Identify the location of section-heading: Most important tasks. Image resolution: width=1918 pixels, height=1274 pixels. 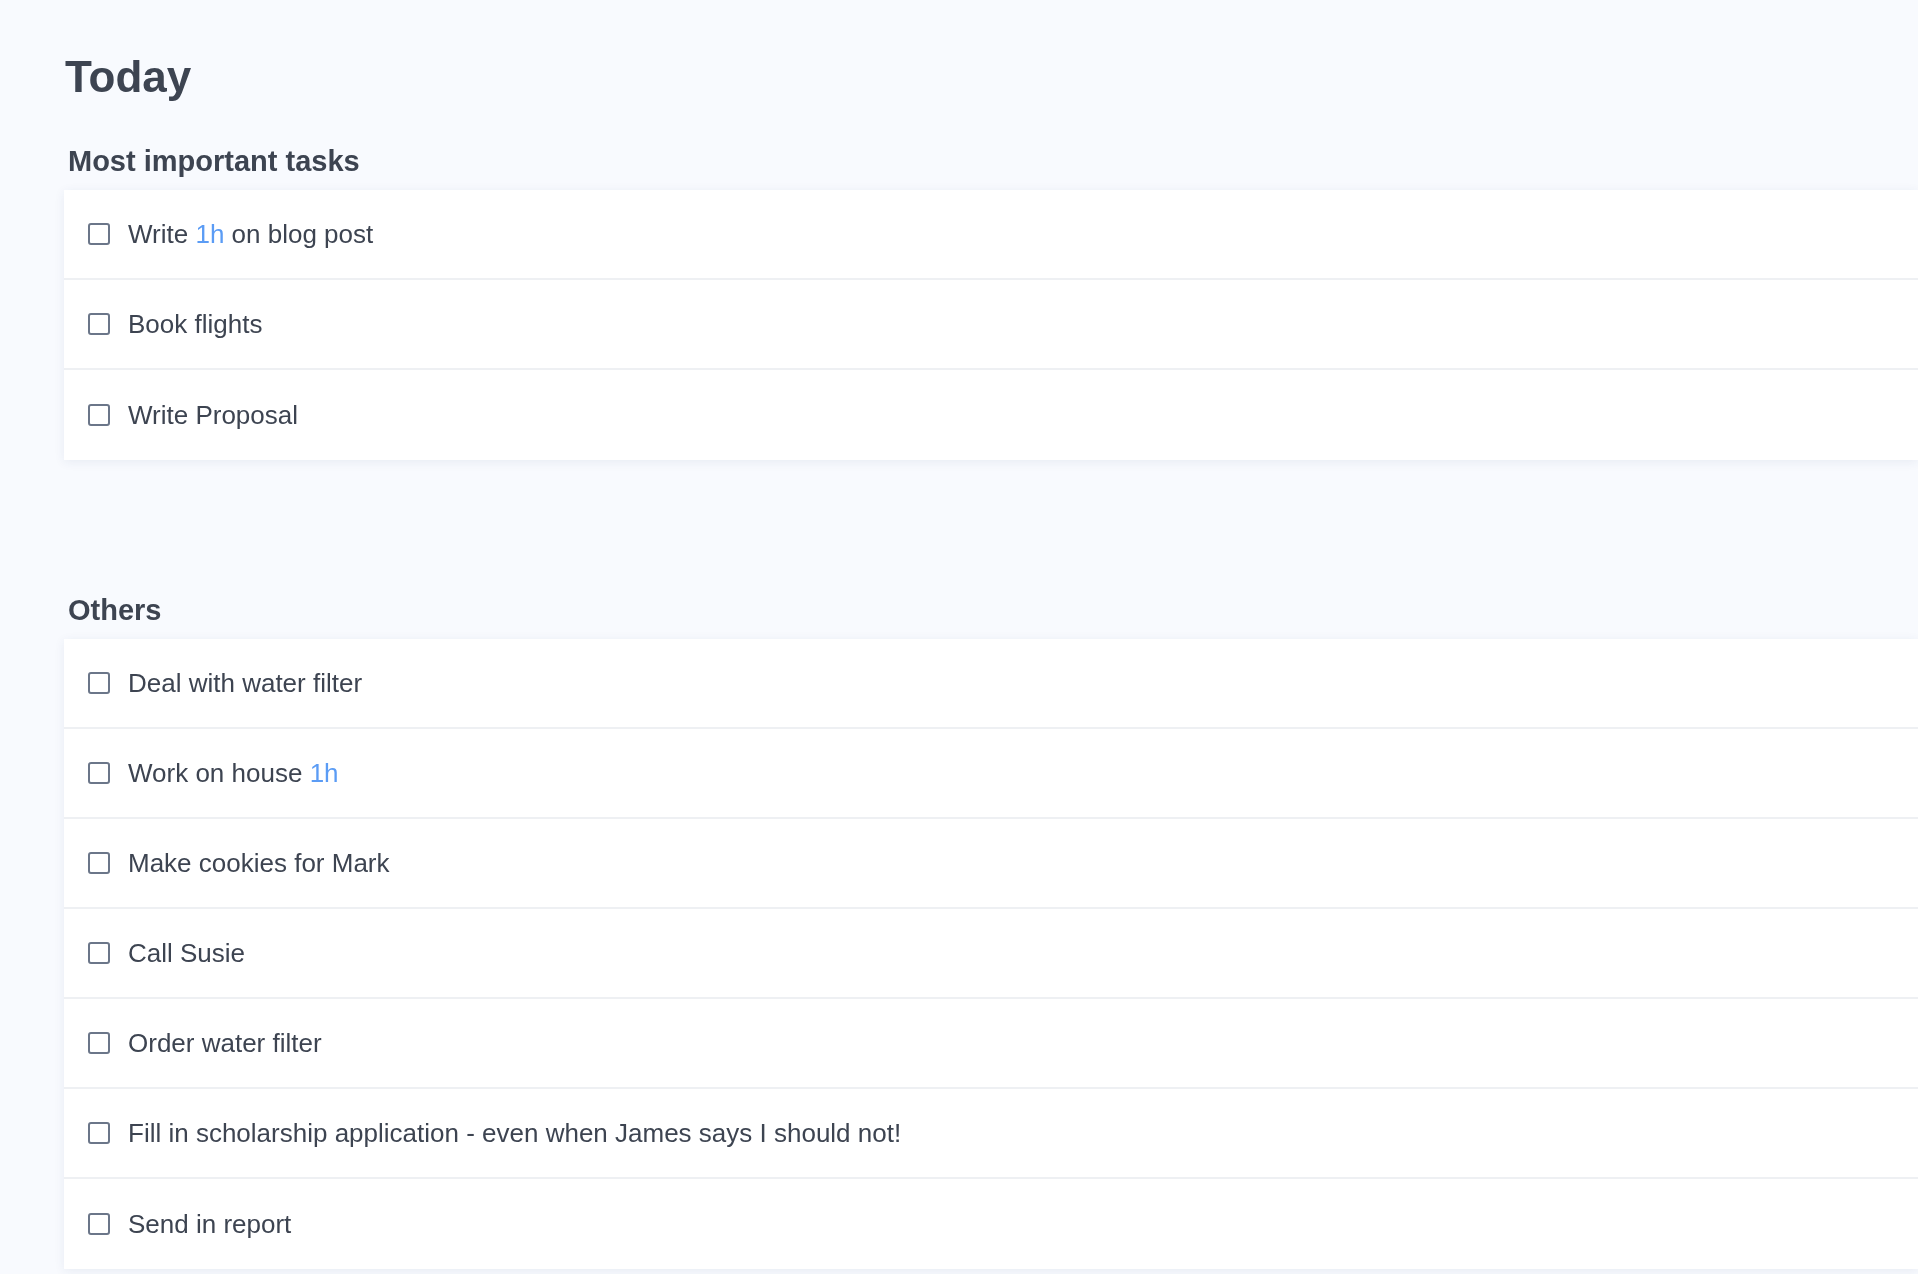
(214, 161).